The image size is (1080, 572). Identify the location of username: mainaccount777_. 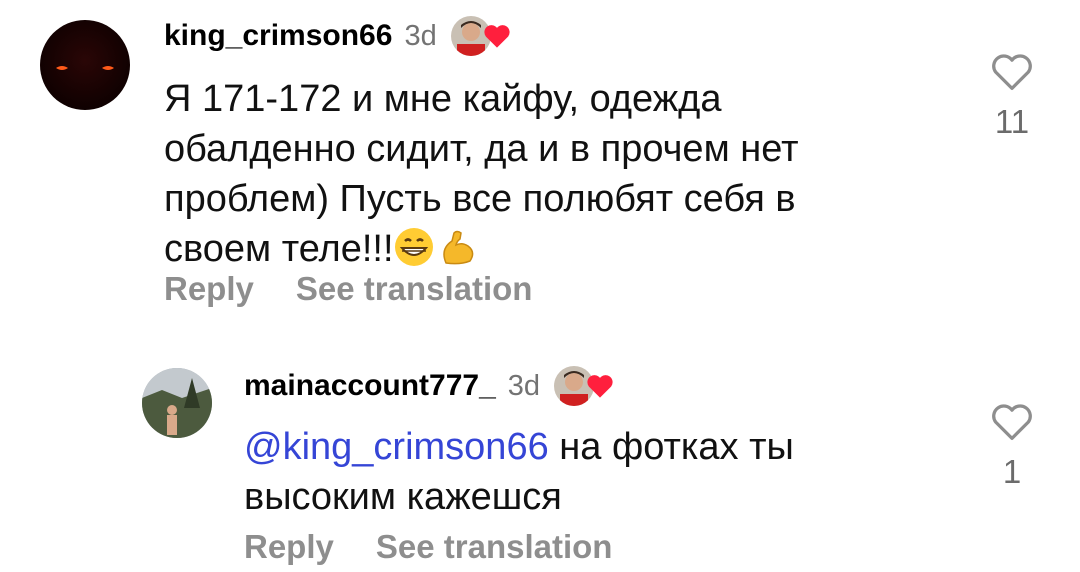
(370, 386).